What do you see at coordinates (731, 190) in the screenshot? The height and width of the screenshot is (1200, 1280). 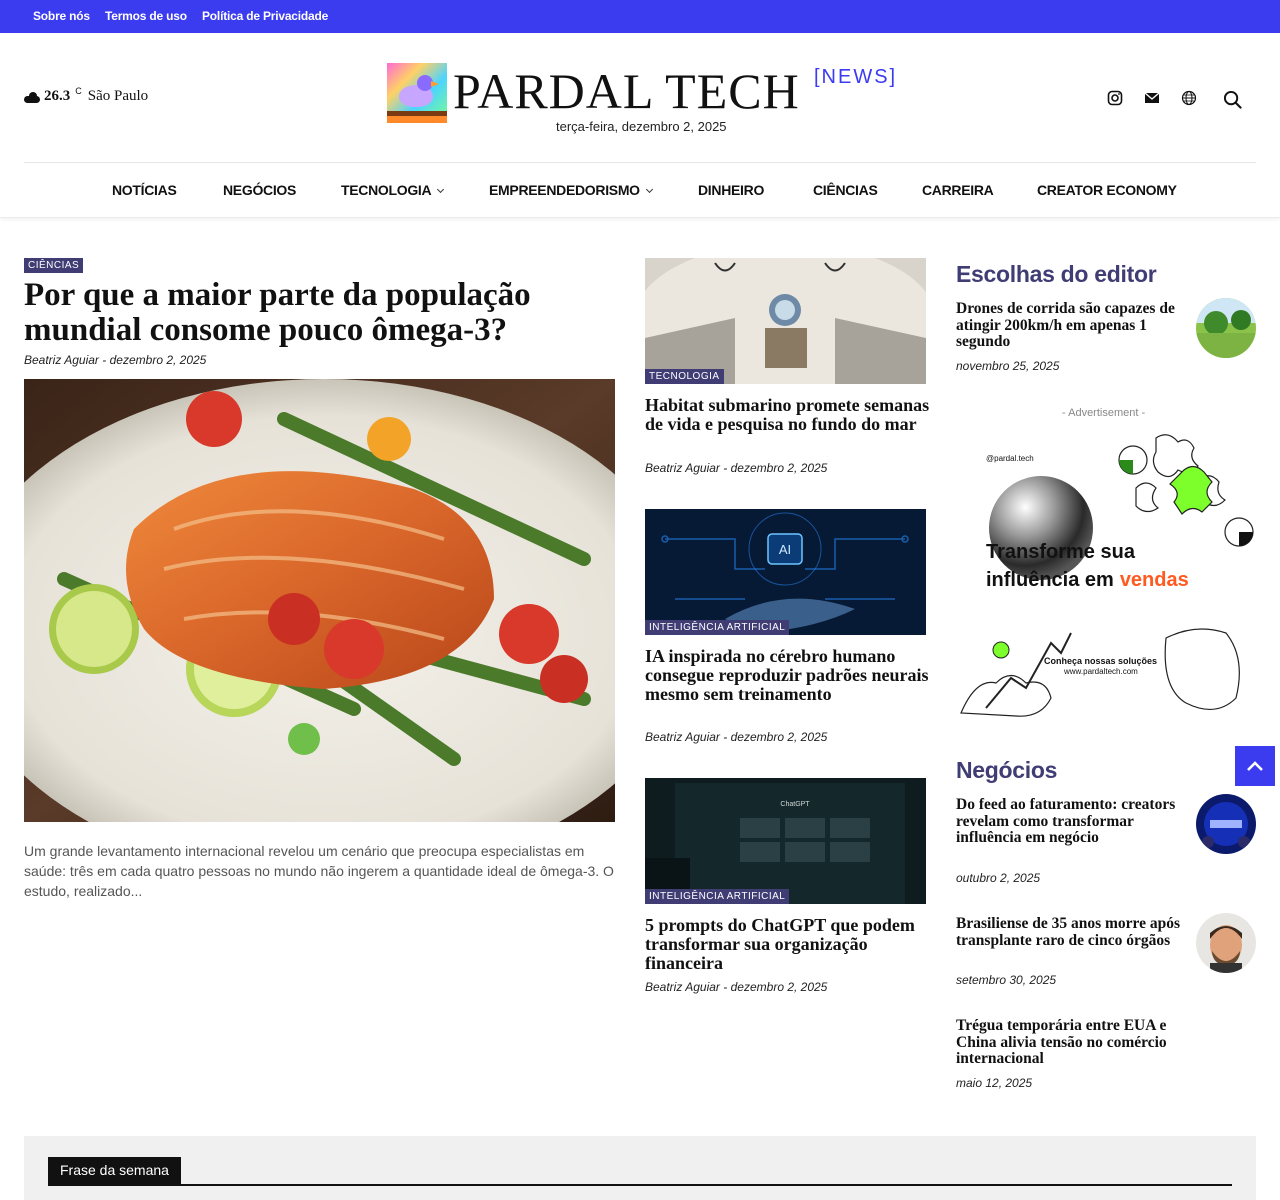 I see `nav-item-dinheiro: DINHEIRO` at bounding box center [731, 190].